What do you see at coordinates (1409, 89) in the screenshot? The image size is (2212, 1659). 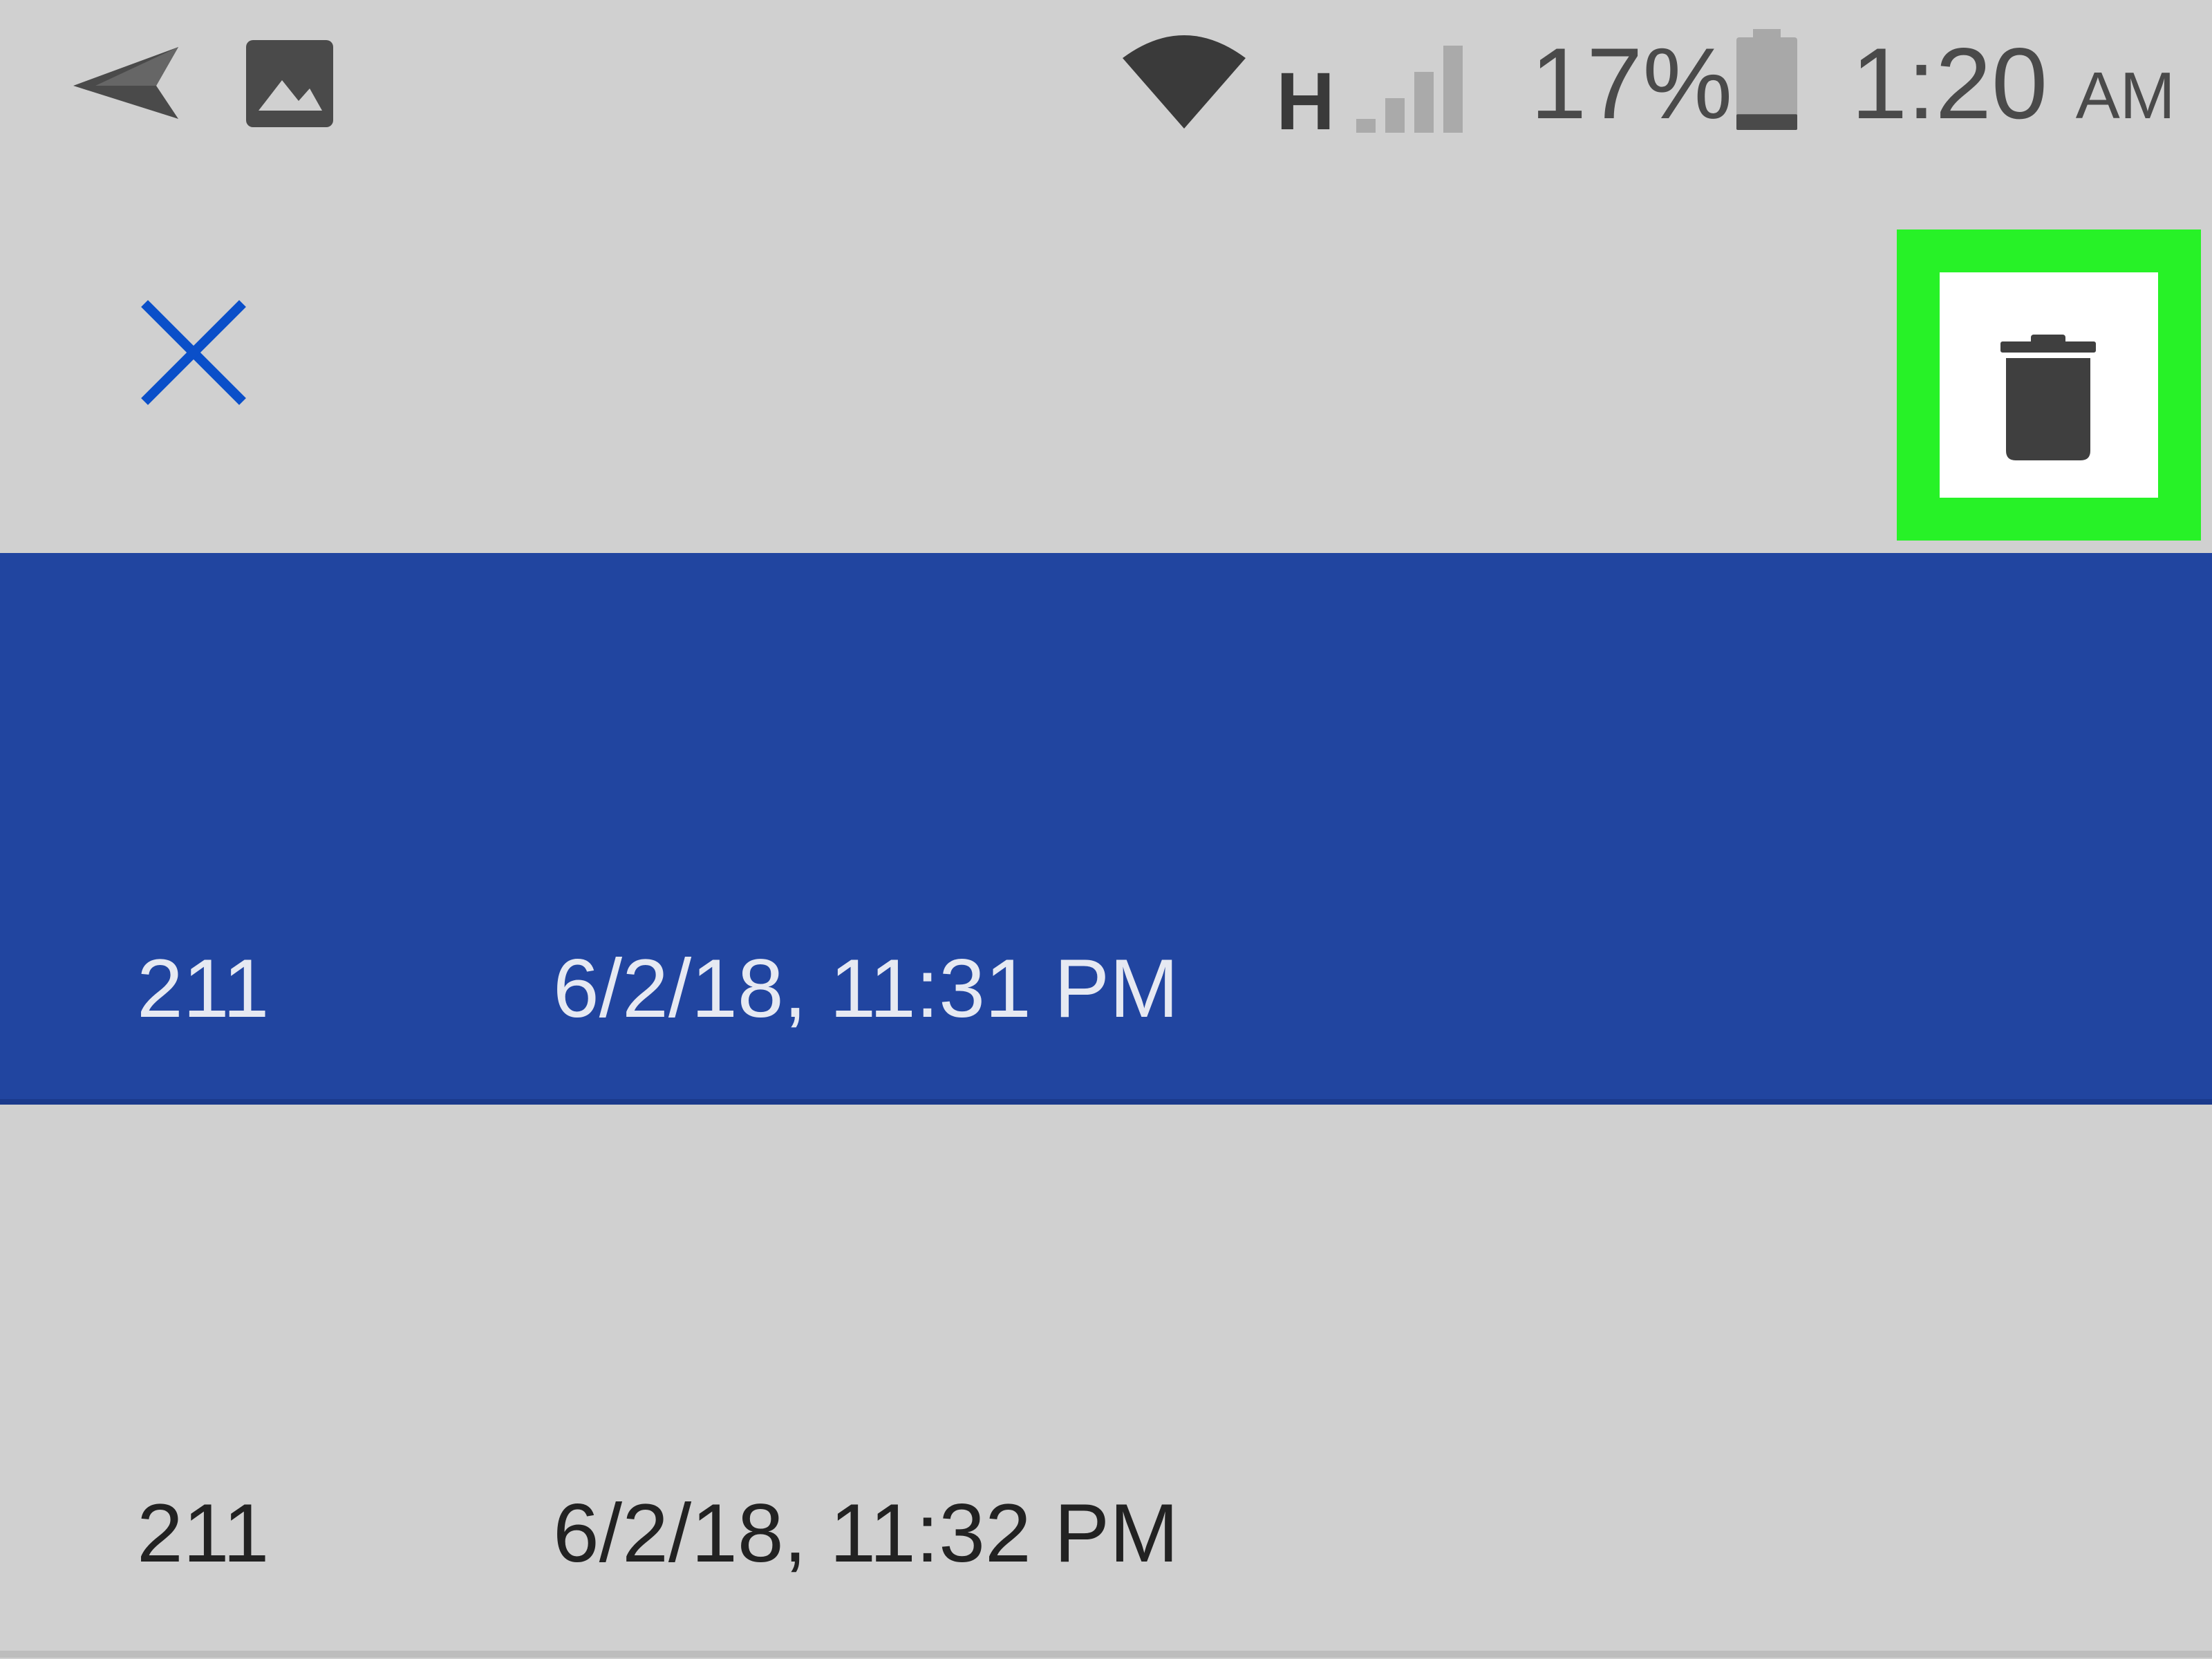 I see `signal-icon` at bounding box center [1409, 89].